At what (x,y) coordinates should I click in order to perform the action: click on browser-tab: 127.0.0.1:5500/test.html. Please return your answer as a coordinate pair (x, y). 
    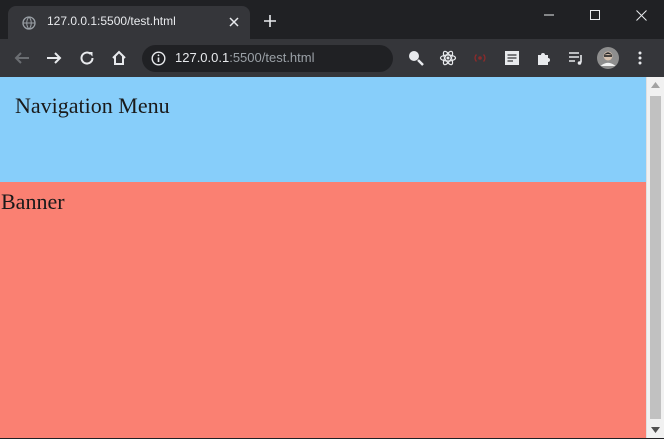
    Looking at the image, I should click on (129, 22).